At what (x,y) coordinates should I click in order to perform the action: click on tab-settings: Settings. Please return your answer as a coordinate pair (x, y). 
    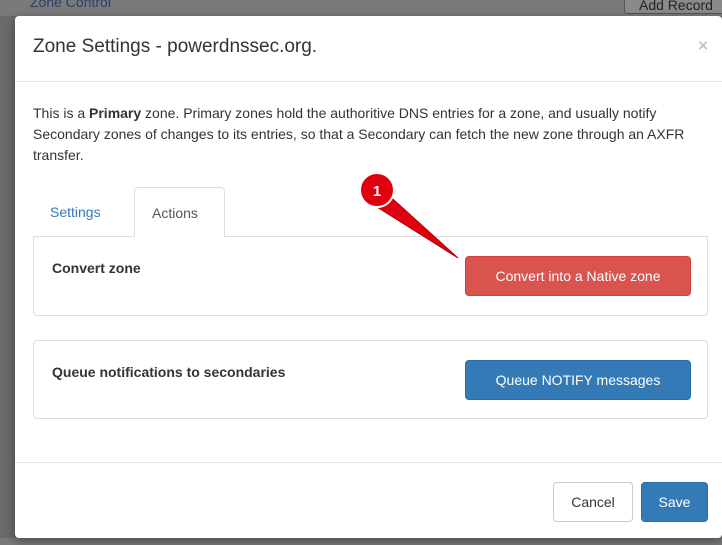
    Looking at the image, I should click on (75, 212).